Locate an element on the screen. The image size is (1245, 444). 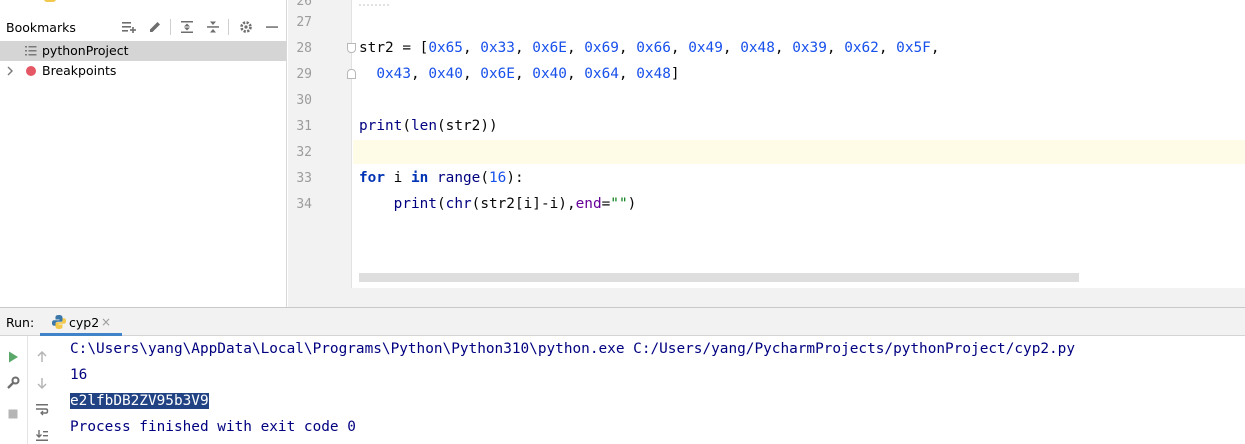
bookmarks-header: Bookmarks is located at coordinates (143, 27).